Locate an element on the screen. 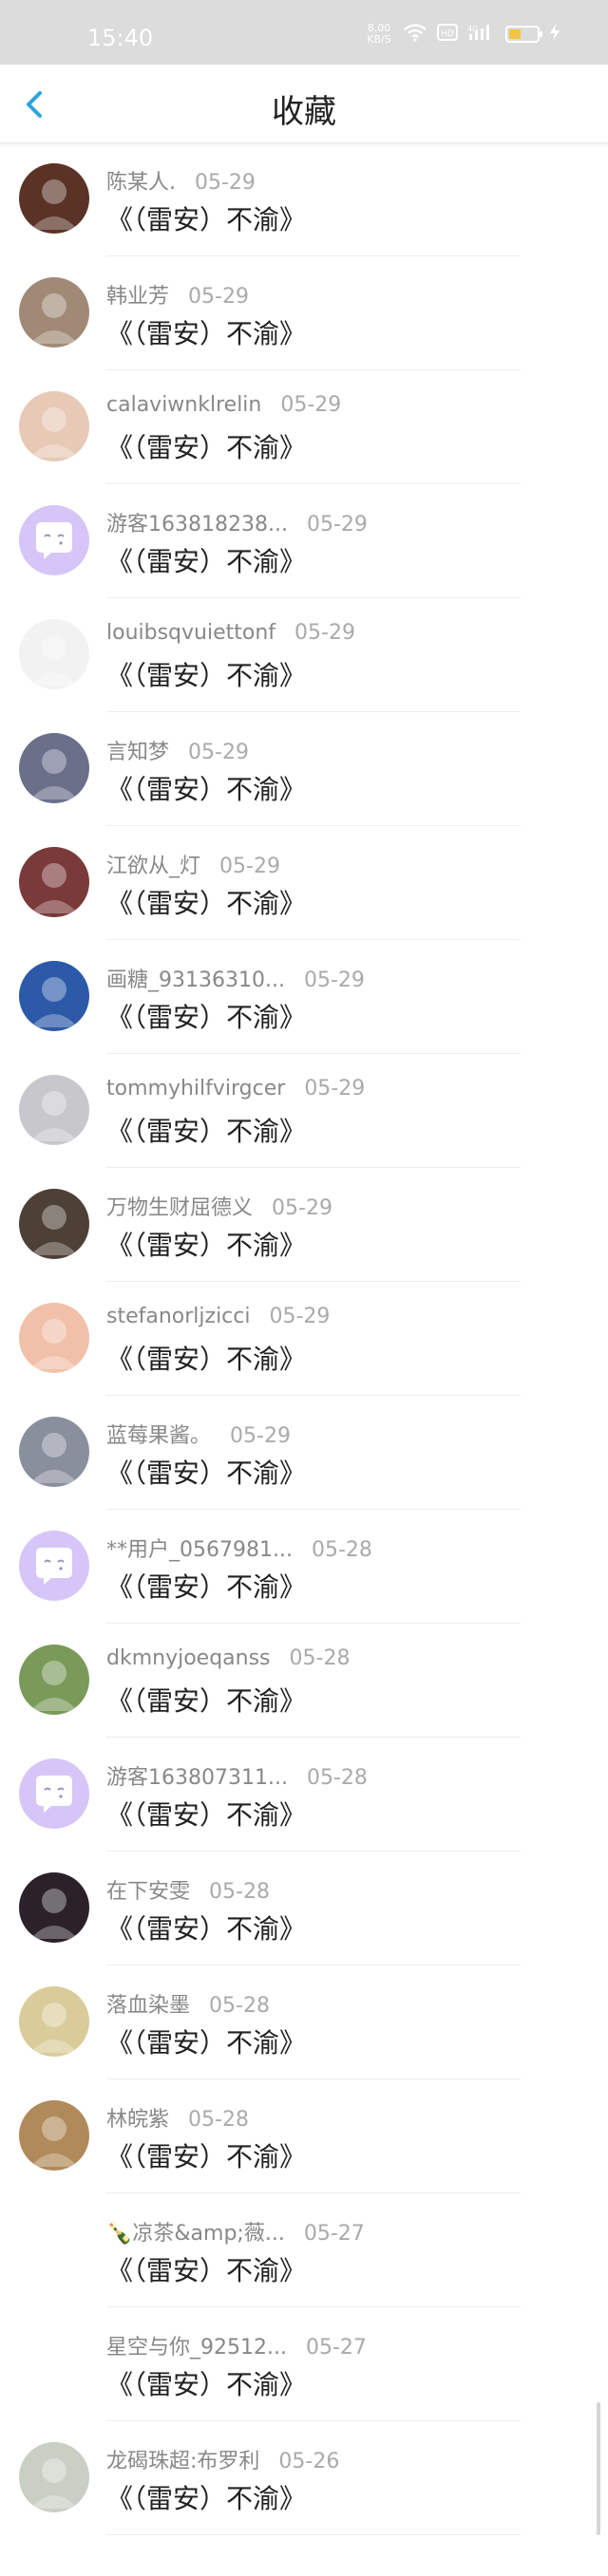  hd-icon: HD is located at coordinates (447, 34).